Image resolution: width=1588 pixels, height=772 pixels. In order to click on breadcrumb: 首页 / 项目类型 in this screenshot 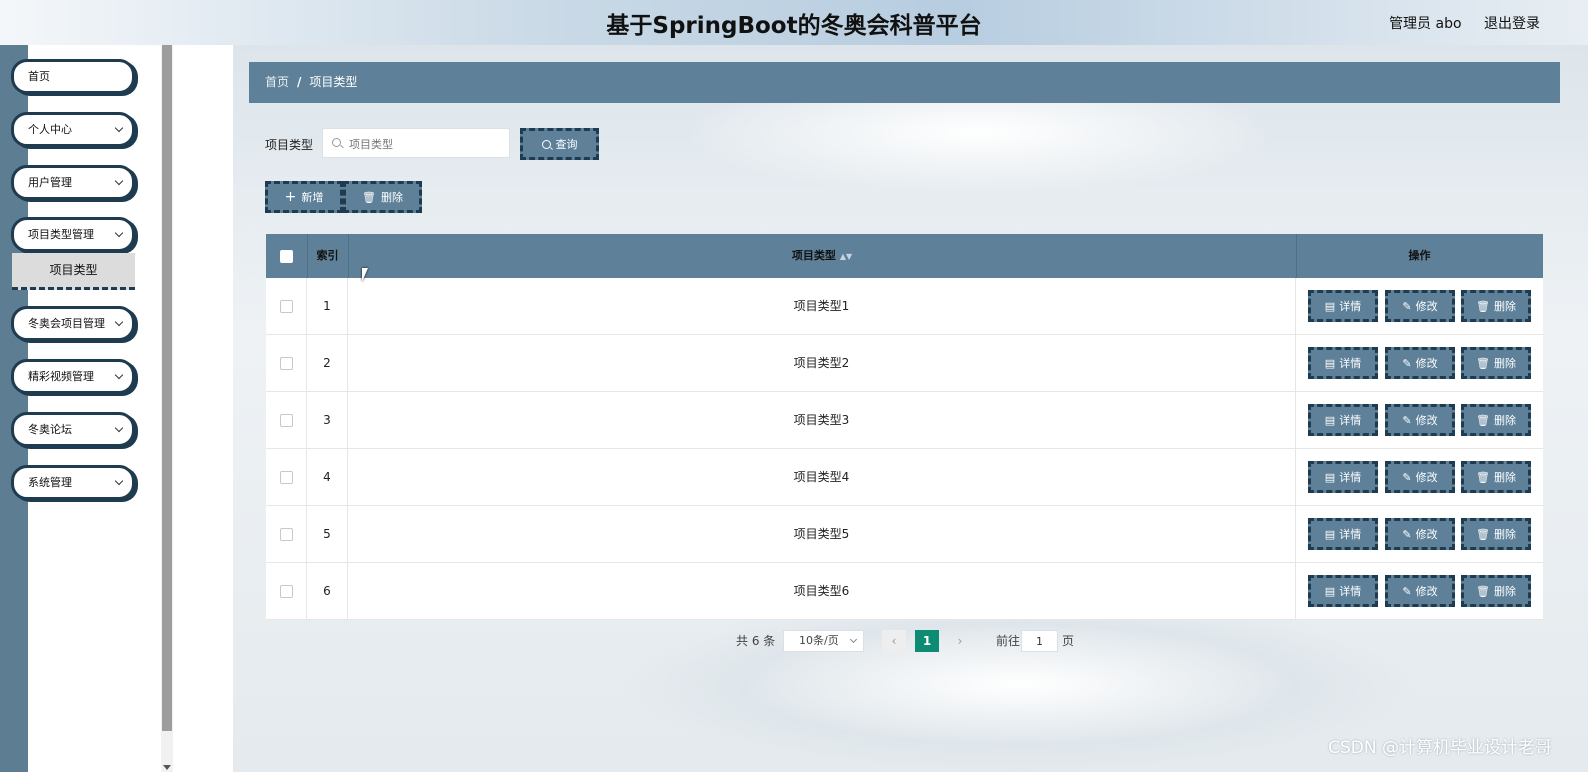, I will do `click(904, 82)`.